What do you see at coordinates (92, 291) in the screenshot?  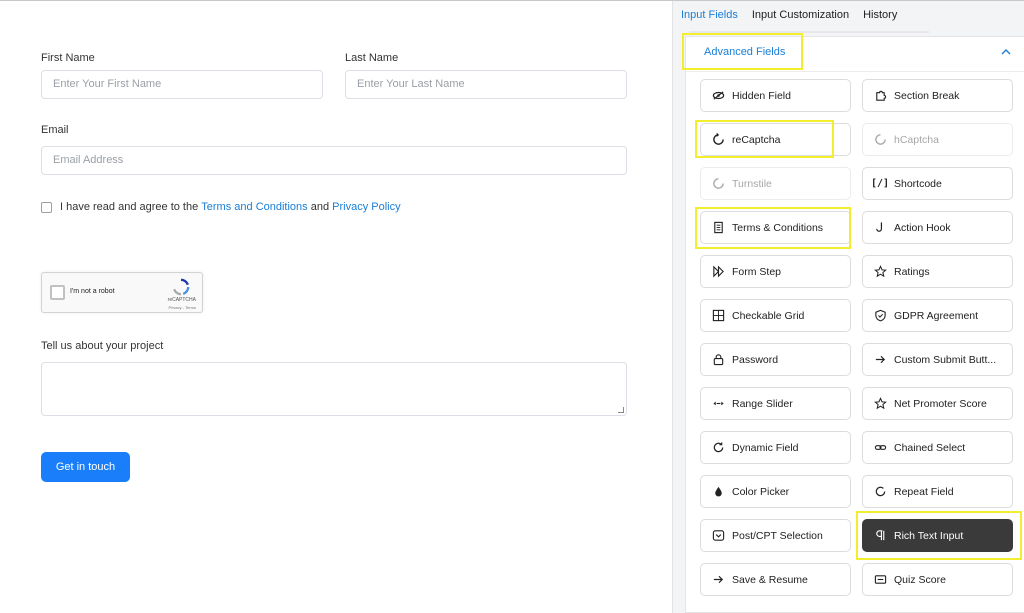 I see `recaptcha-label: I'm not a robot` at bounding box center [92, 291].